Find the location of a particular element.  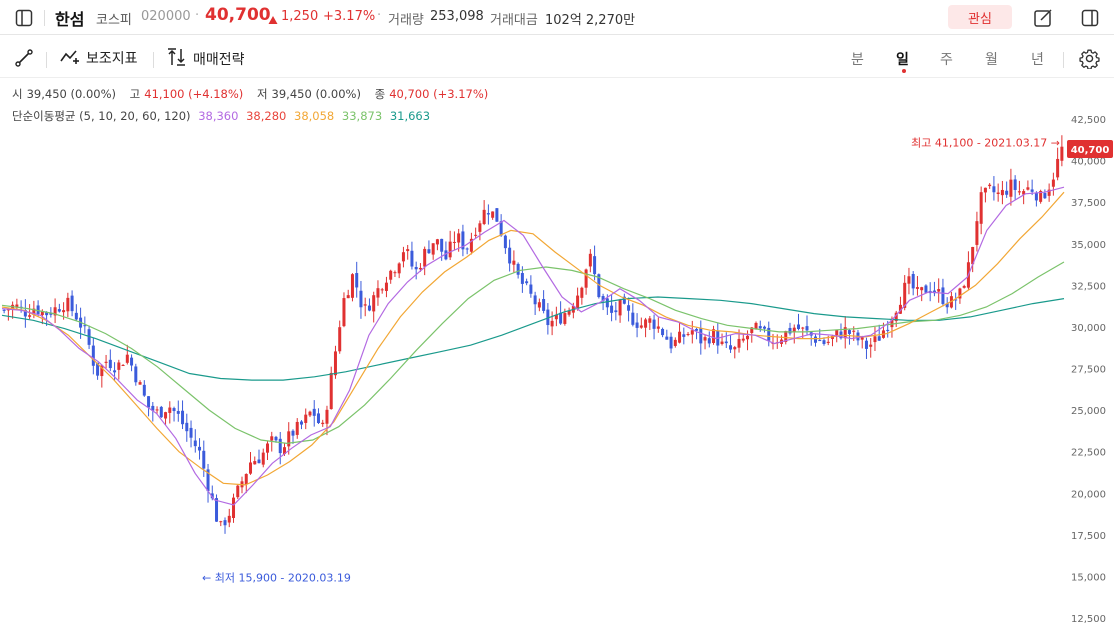

y-tick-label: 12,500 is located at coordinates (1088, 619).